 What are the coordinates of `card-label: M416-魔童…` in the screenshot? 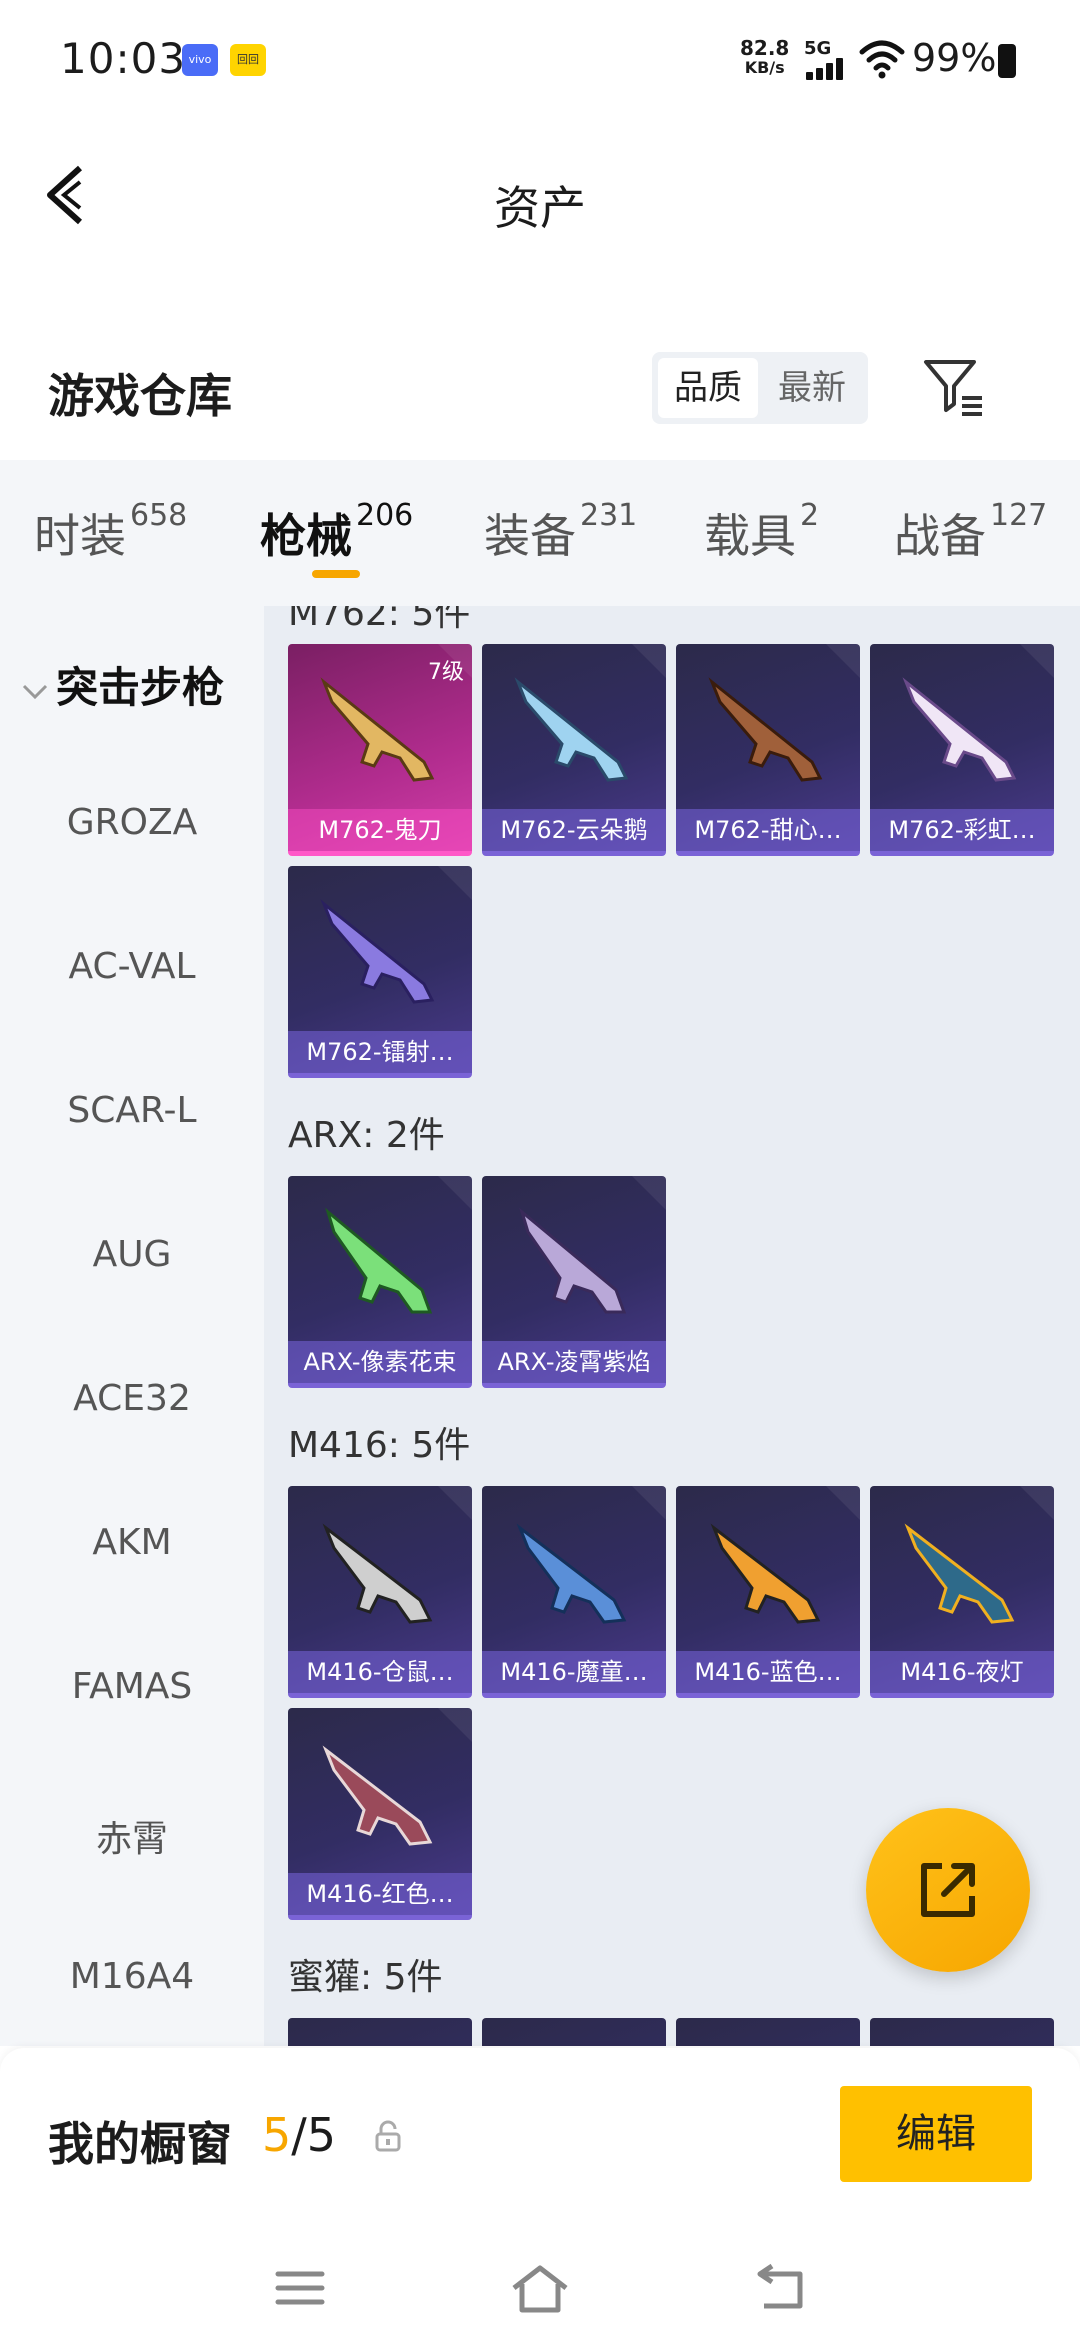 It's located at (574, 1672).